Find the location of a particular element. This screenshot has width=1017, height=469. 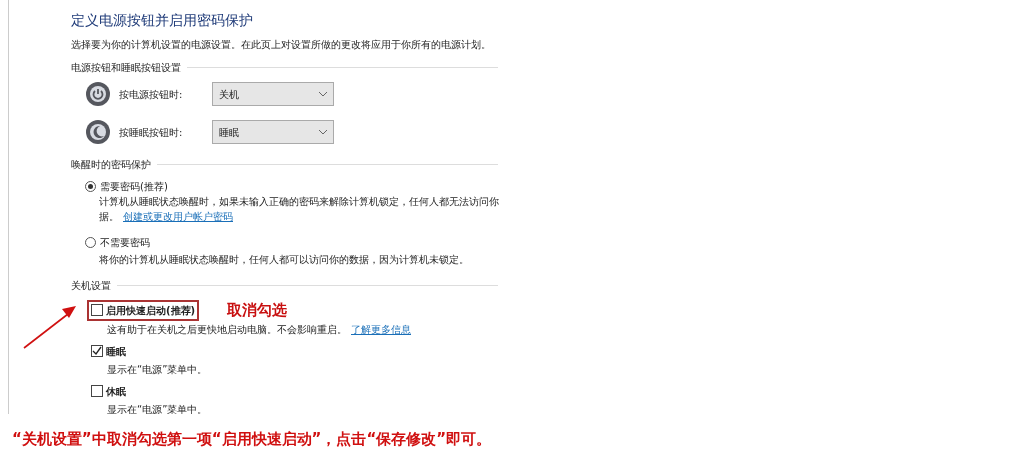

field-label: 按睡眠按钮时: is located at coordinates (151, 132).